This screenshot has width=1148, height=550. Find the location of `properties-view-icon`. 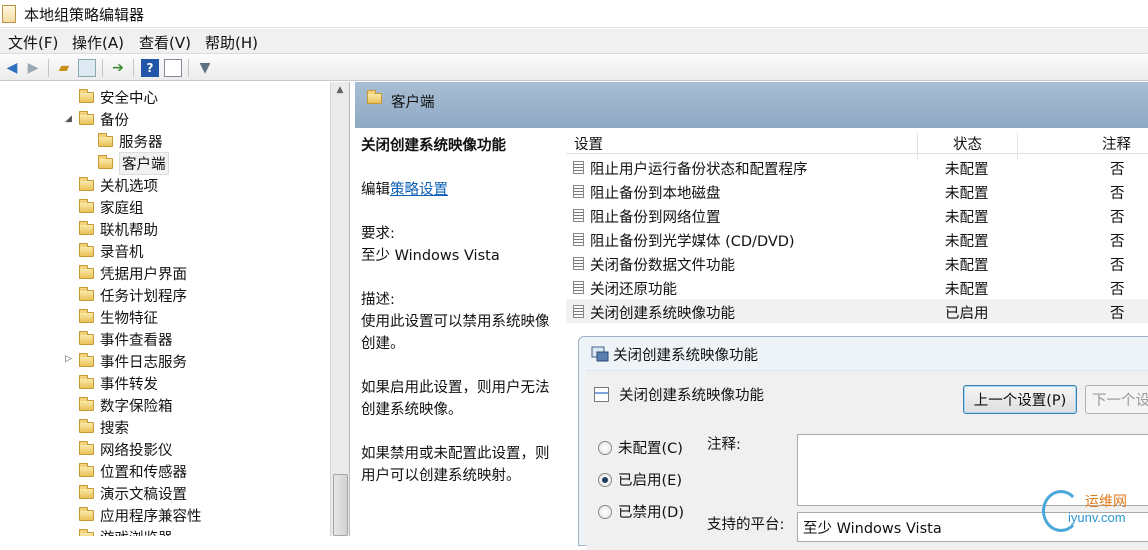

properties-view-icon is located at coordinates (173, 68).